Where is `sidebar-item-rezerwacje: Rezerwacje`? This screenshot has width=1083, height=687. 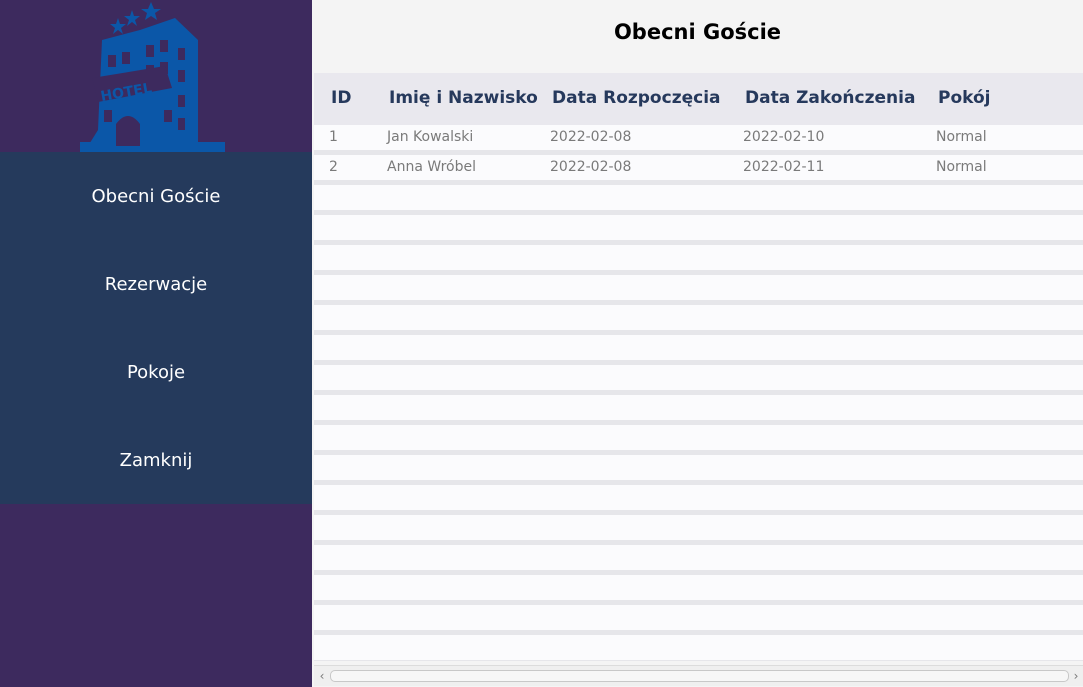
sidebar-item-rezerwacje: Rezerwacje is located at coordinates (156, 284).